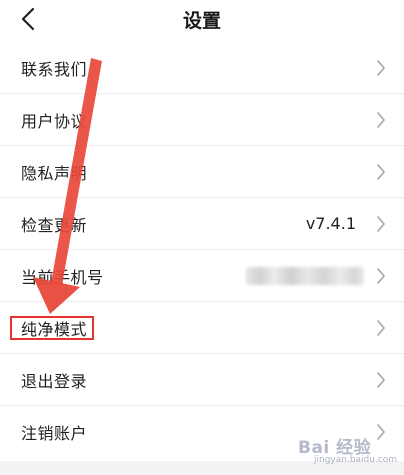 Image resolution: width=404 pixels, height=475 pixels. Describe the element at coordinates (305, 275) in the screenshot. I see `blurred-phone-number` at that location.